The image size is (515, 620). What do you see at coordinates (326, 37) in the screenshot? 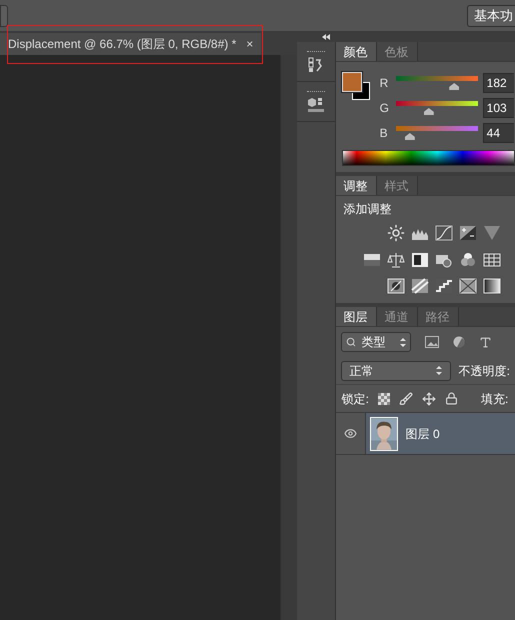
I see `collapse-icon` at bounding box center [326, 37].